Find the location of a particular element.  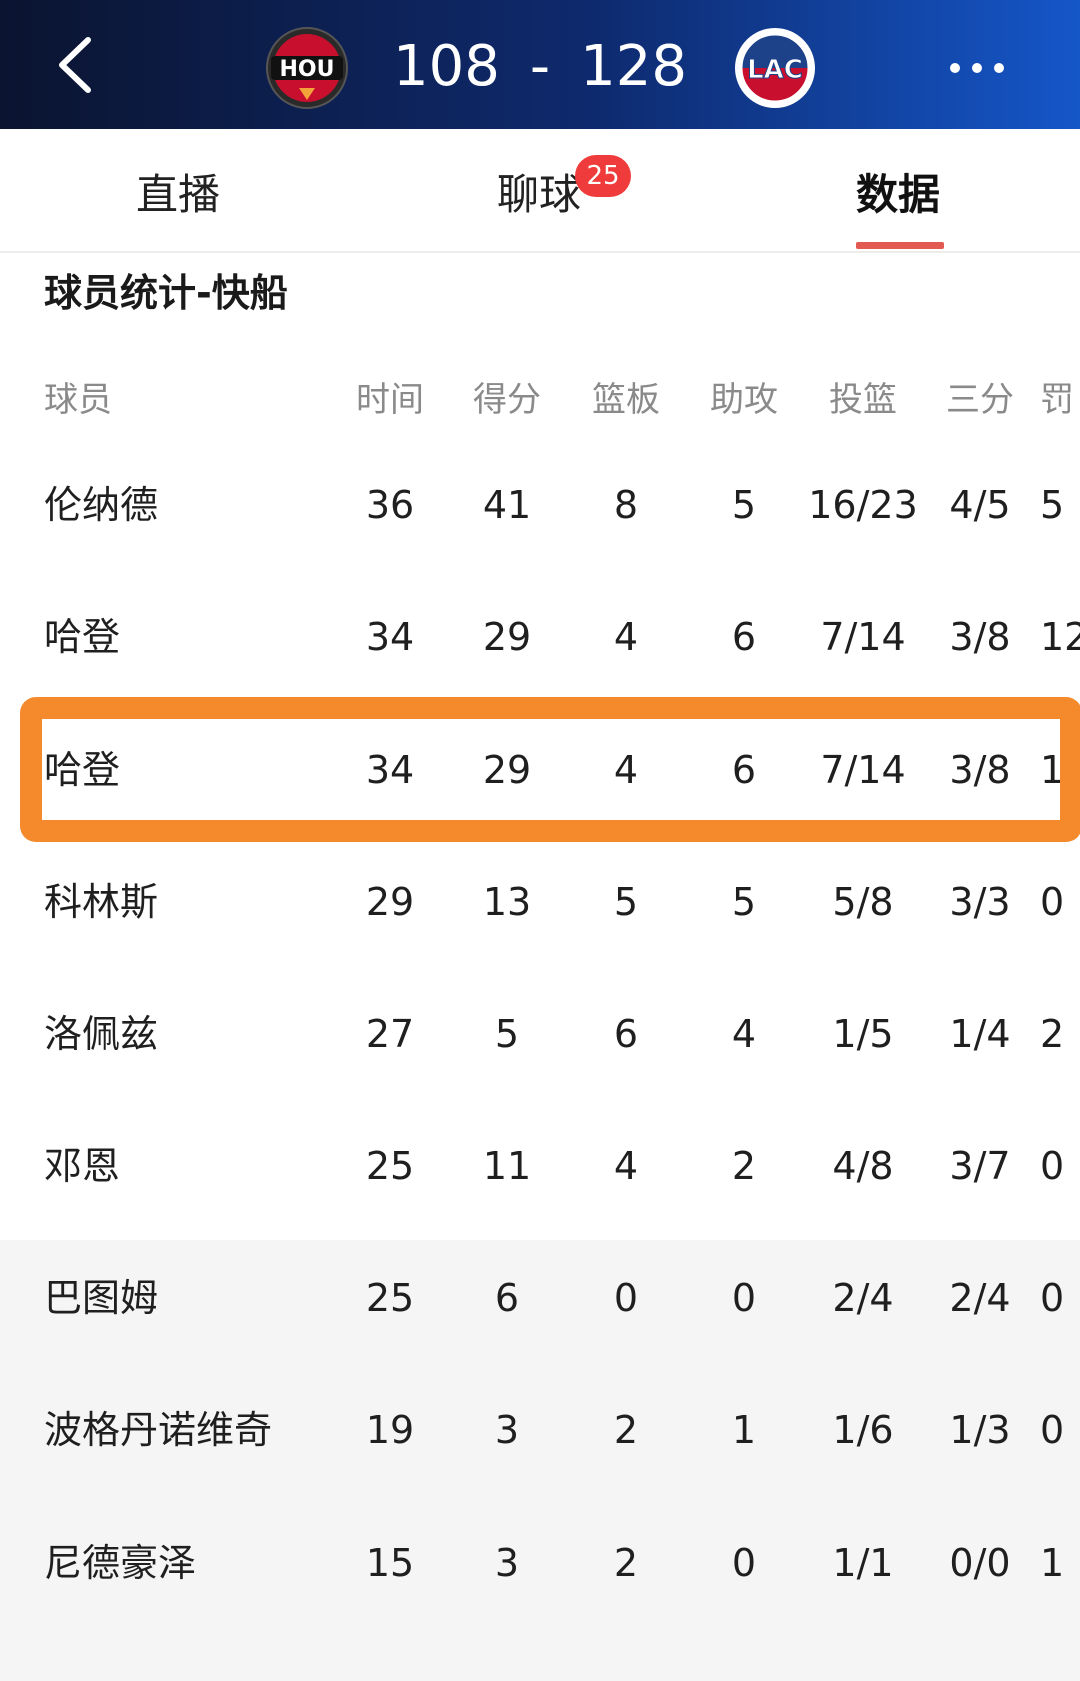

stat-field-goals: 16/23 is located at coordinates (863, 505).